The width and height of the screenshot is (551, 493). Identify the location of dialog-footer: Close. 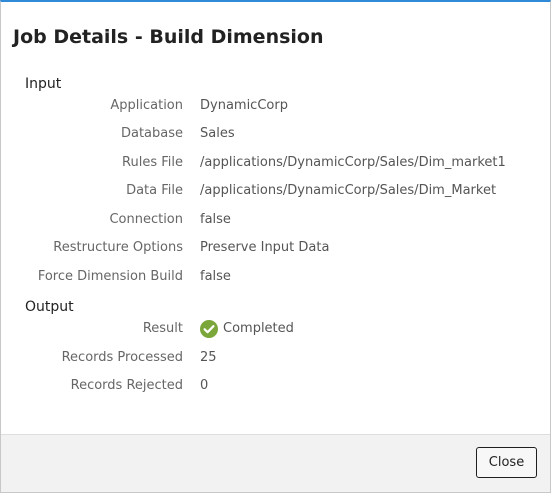
(275, 463).